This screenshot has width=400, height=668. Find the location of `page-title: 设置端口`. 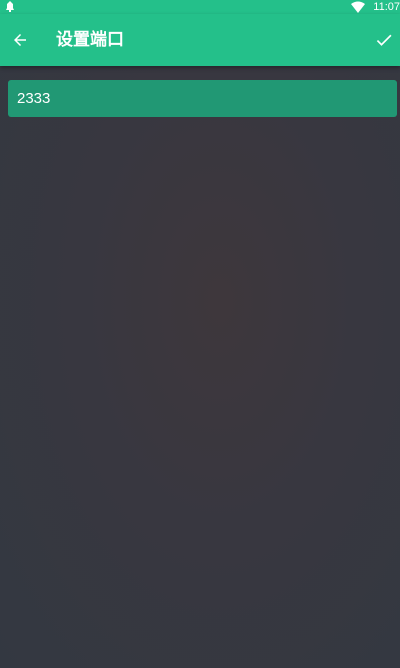

page-title: 设置端口 is located at coordinates (90, 40).